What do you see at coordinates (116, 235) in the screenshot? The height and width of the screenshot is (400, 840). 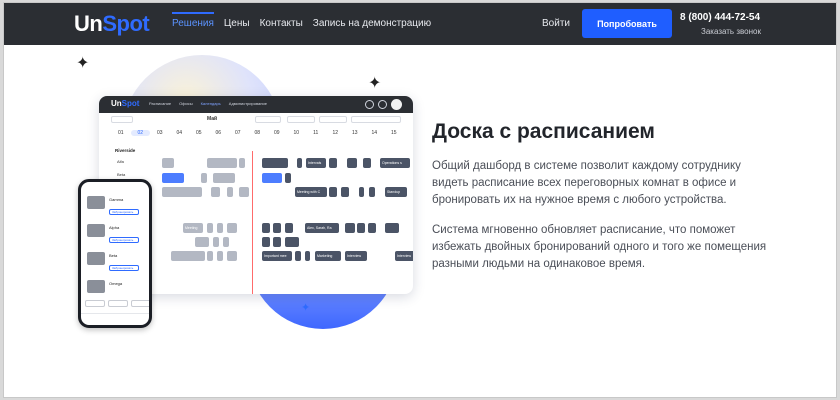 I see `mobile-room-card: Alpha Забронировать` at bounding box center [116, 235].